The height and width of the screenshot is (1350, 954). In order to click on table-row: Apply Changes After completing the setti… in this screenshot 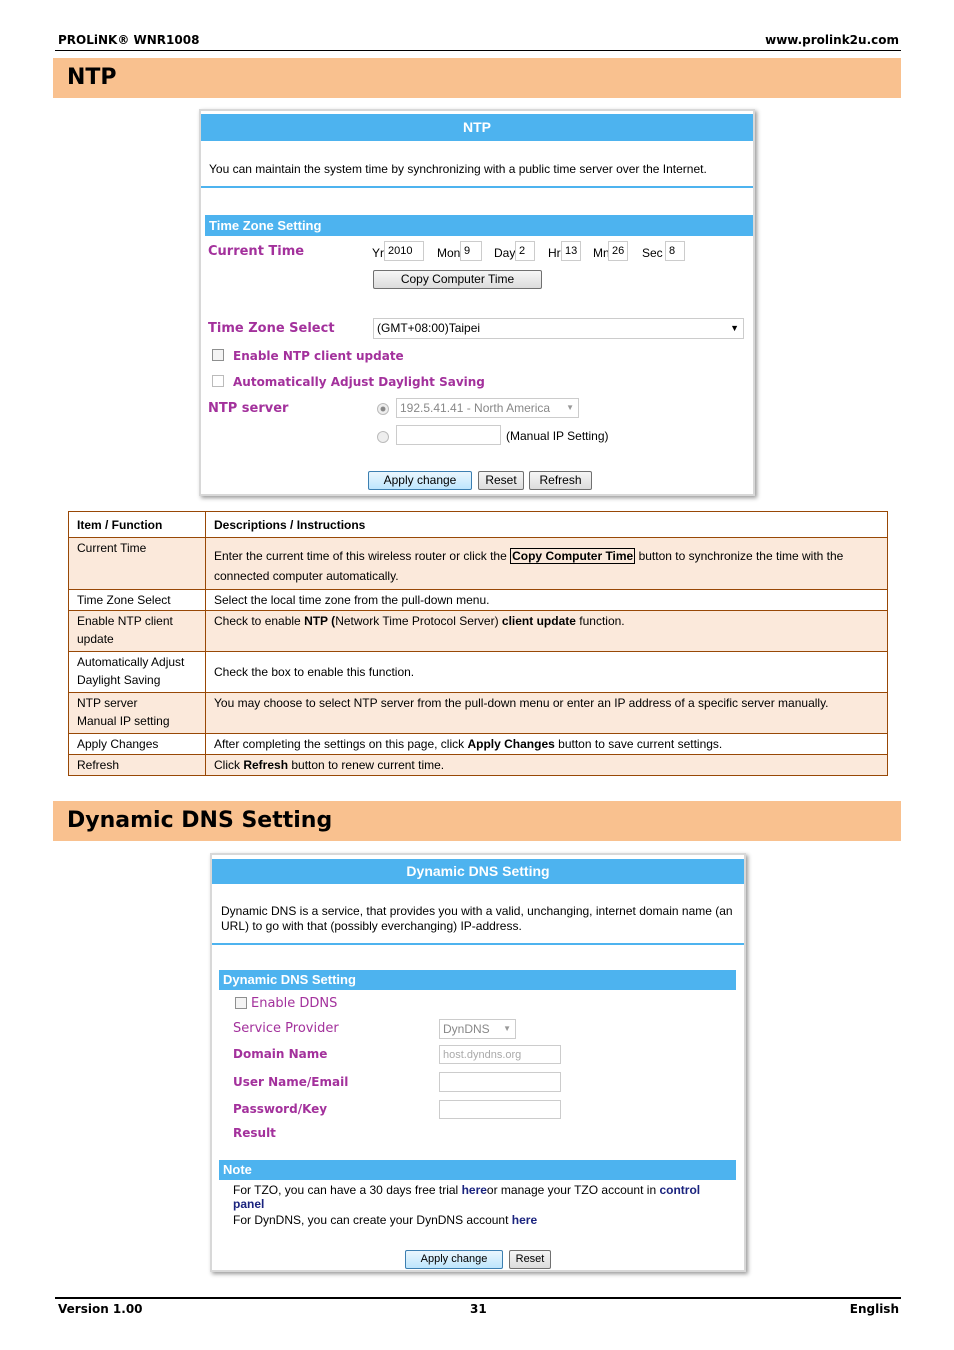, I will do `click(478, 744)`.